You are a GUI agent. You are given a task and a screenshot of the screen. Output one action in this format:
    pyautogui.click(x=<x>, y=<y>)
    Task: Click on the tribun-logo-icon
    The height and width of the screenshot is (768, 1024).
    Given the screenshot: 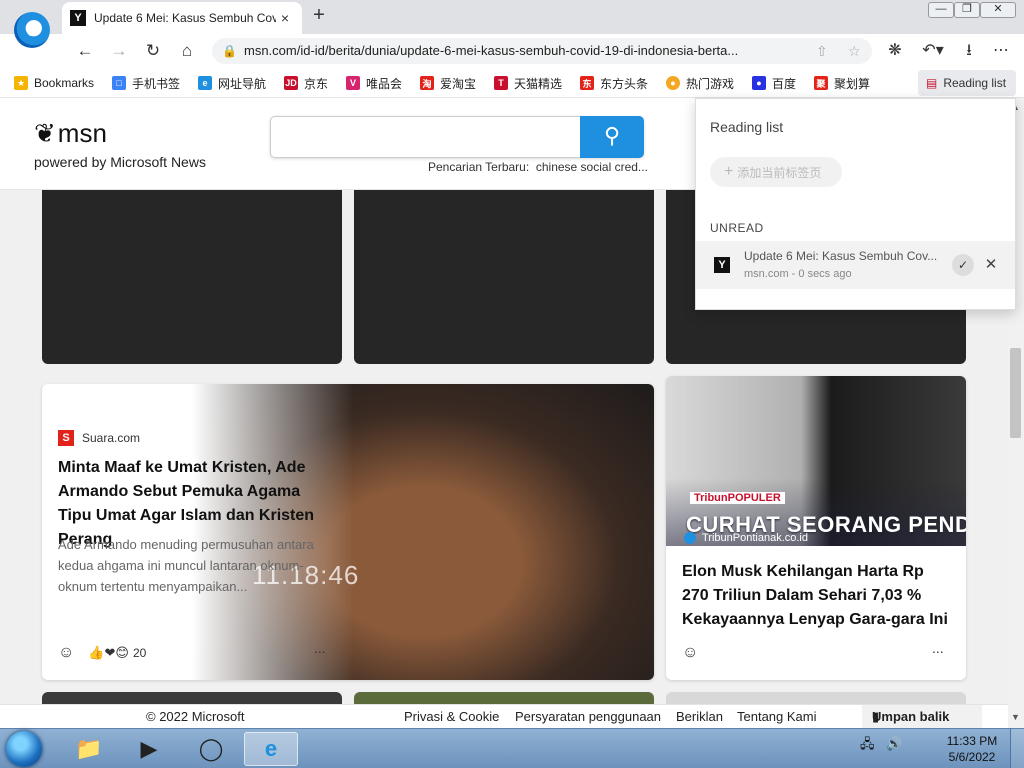 What is the action you would take?
    pyautogui.click(x=690, y=538)
    